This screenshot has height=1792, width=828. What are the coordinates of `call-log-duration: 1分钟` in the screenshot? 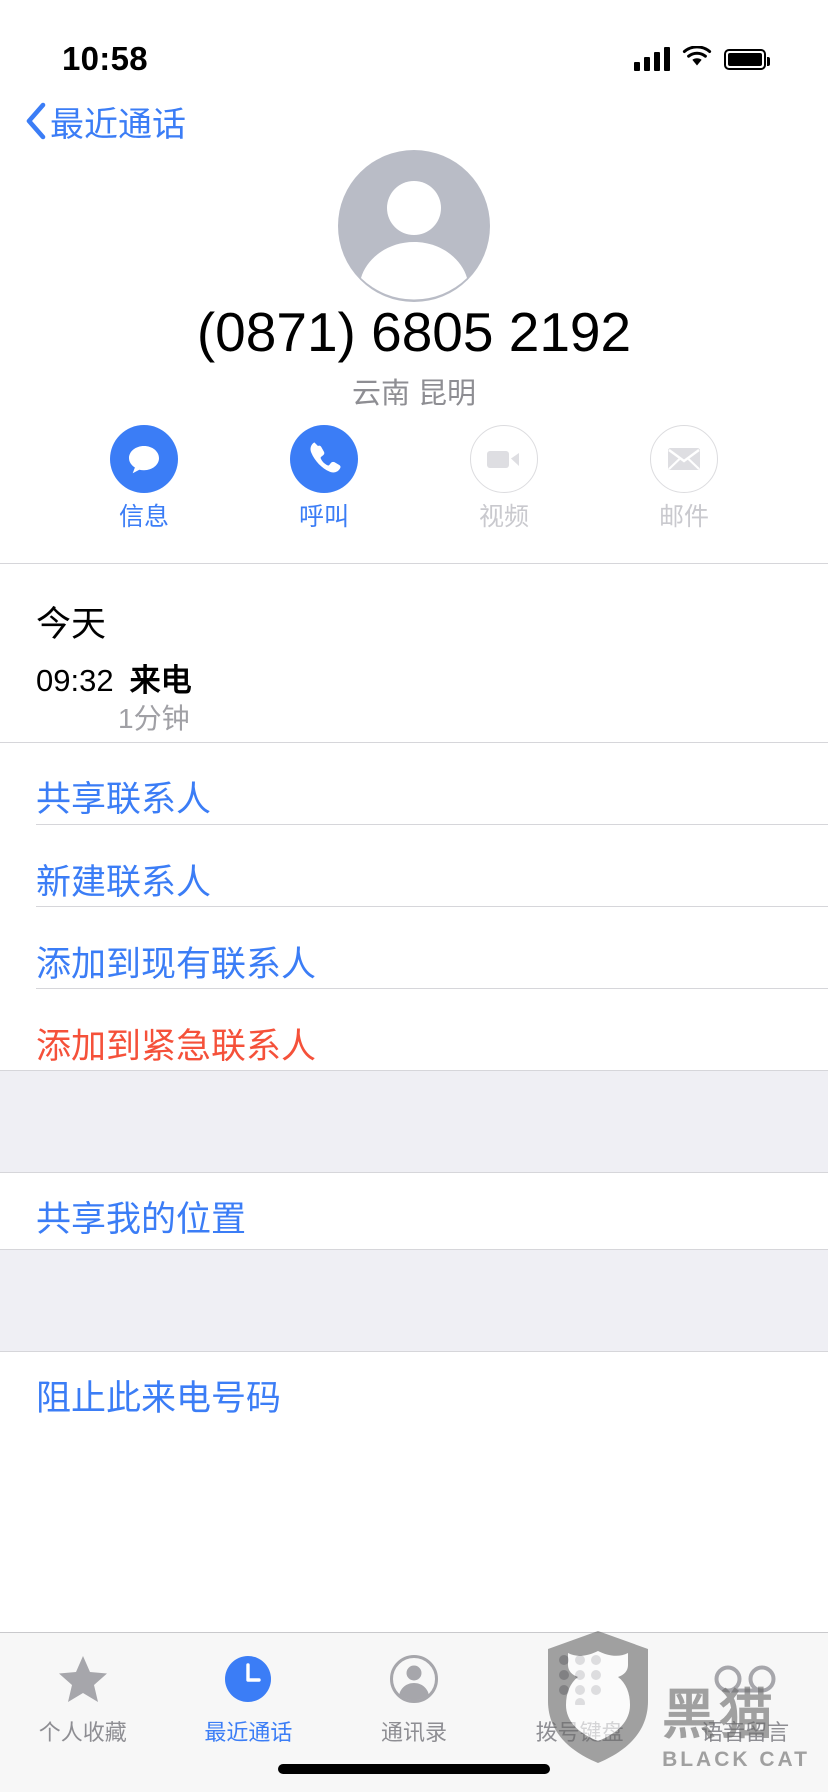 It's located at (154, 718).